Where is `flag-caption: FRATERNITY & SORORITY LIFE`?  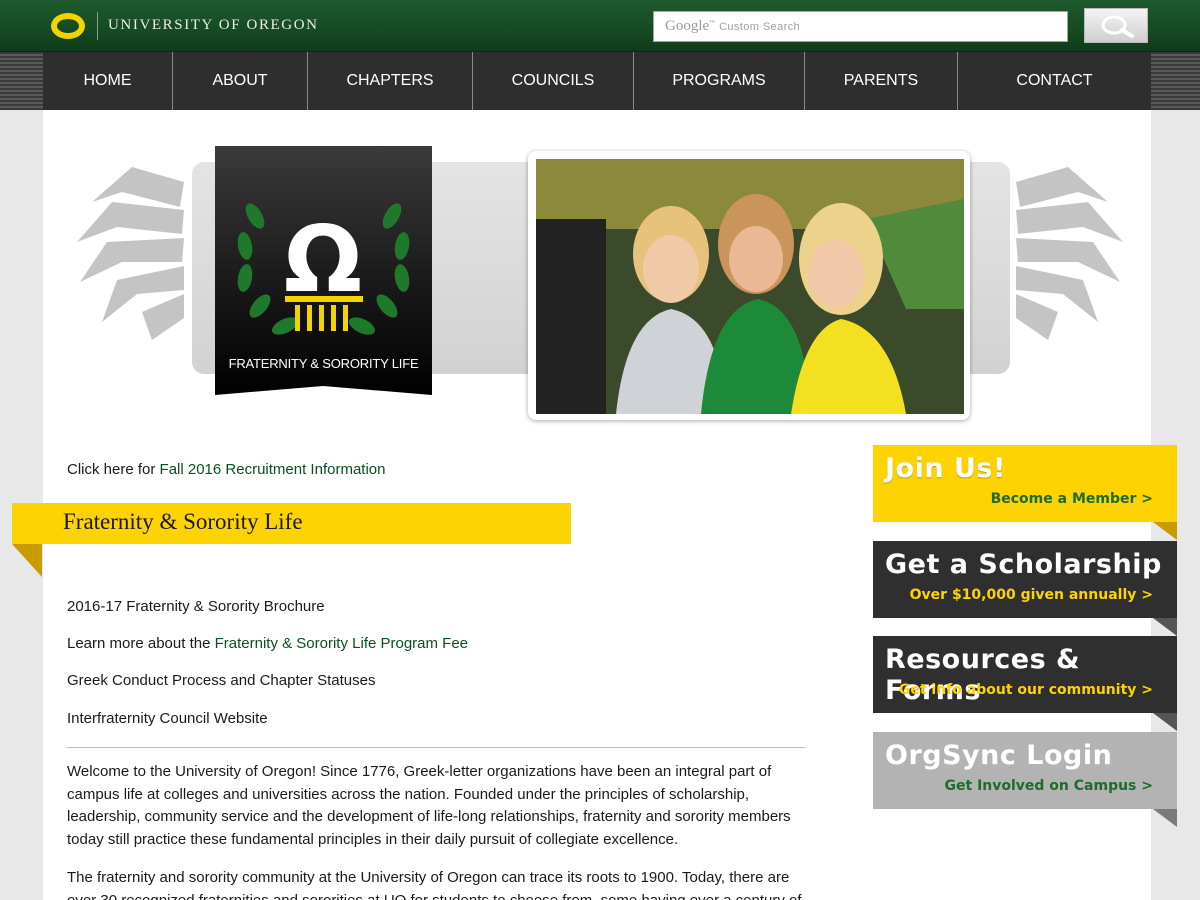 flag-caption: FRATERNITY & SORORITY LIFE is located at coordinates (323, 363).